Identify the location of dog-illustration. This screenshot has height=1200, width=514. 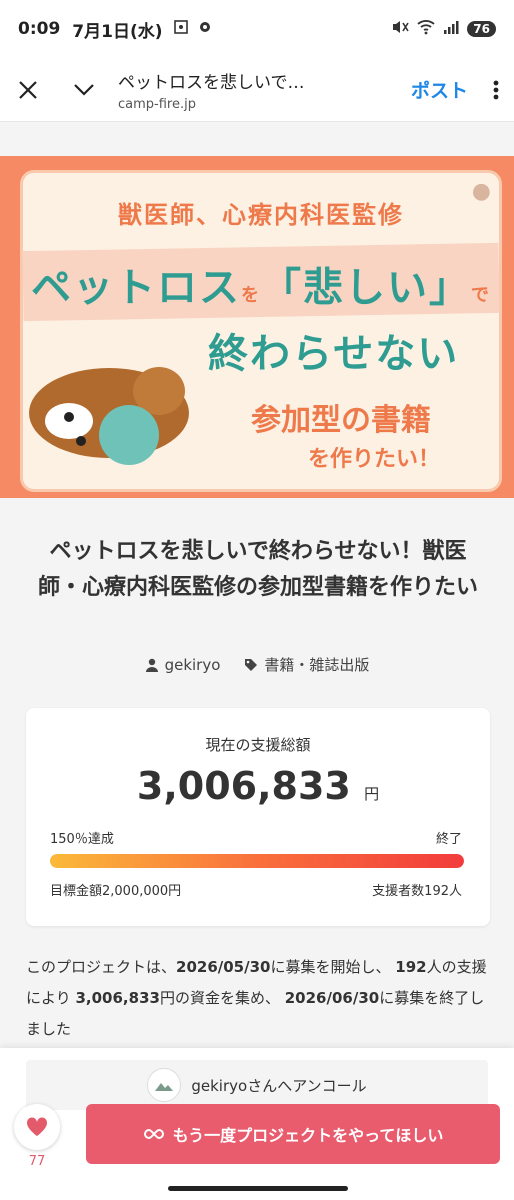
(109, 416).